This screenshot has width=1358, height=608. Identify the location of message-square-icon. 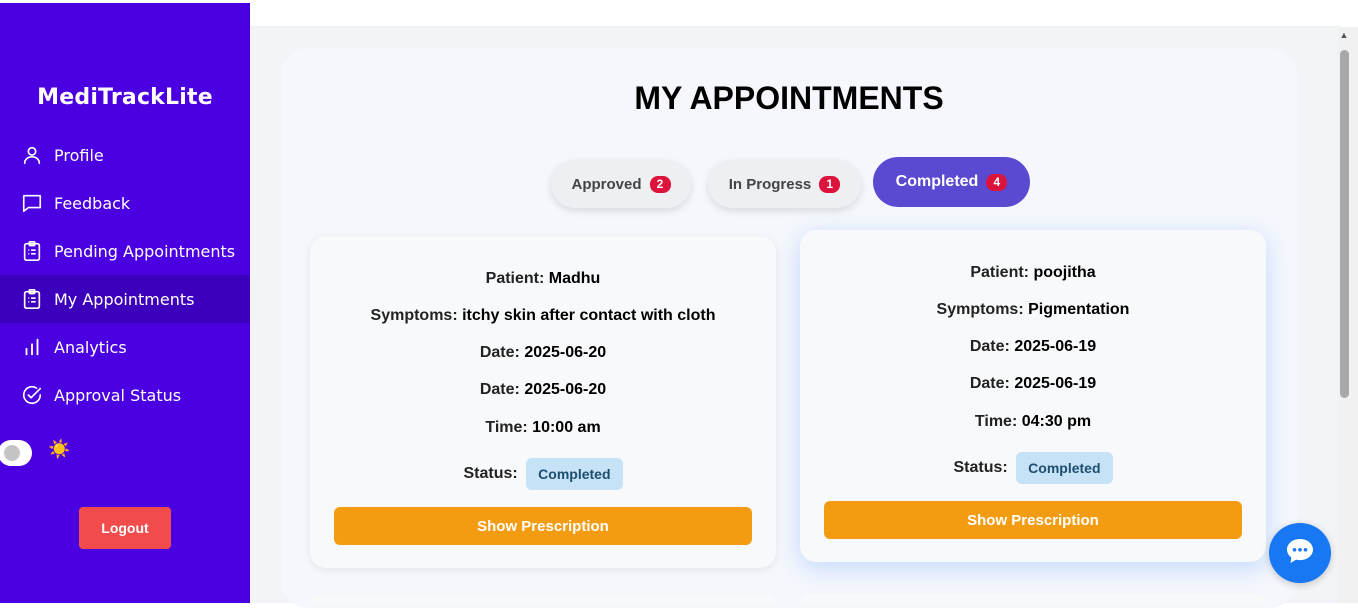
(32, 203).